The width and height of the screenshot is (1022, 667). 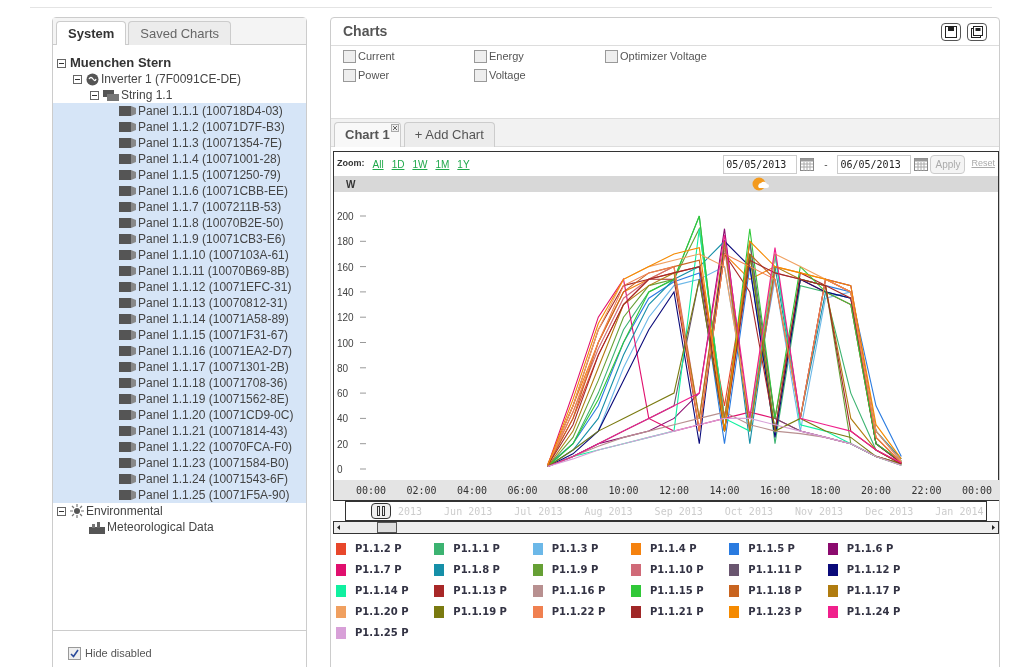 What do you see at coordinates (343, 419) in the screenshot?
I see `y-tick-label: 40` at bounding box center [343, 419].